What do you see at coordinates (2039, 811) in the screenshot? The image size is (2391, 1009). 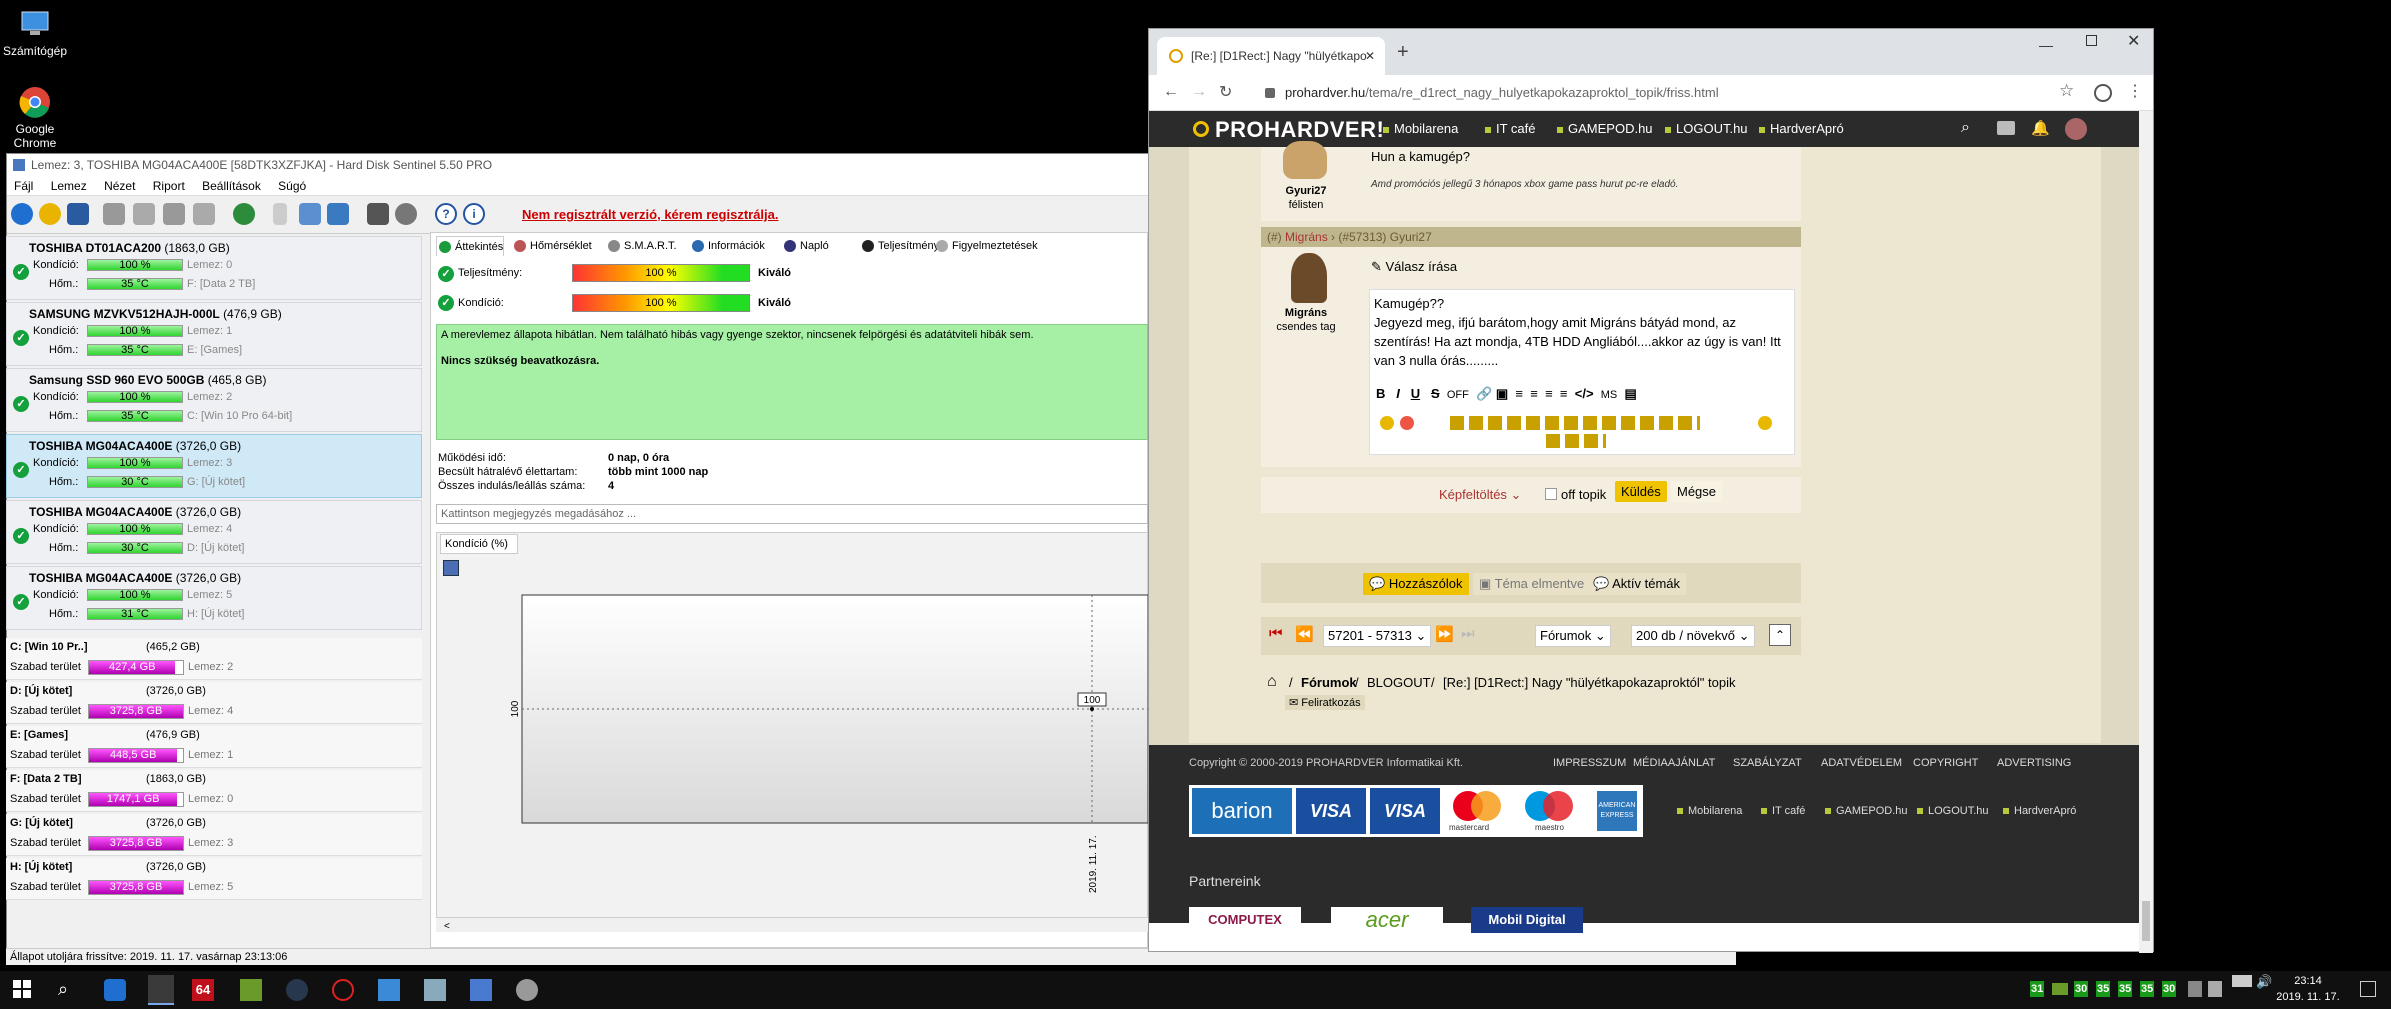 I see `footer-nav-link: HardverApró` at bounding box center [2039, 811].